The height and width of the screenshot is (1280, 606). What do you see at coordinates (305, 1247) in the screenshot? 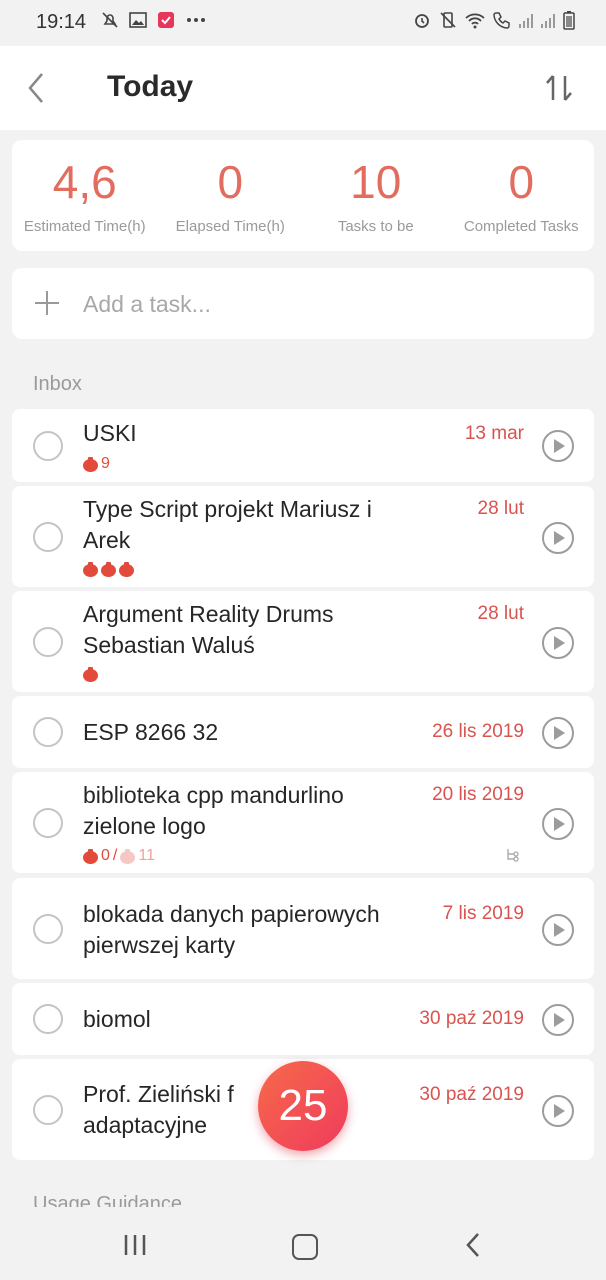
I see `home-icon` at bounding box center [305, 1247].